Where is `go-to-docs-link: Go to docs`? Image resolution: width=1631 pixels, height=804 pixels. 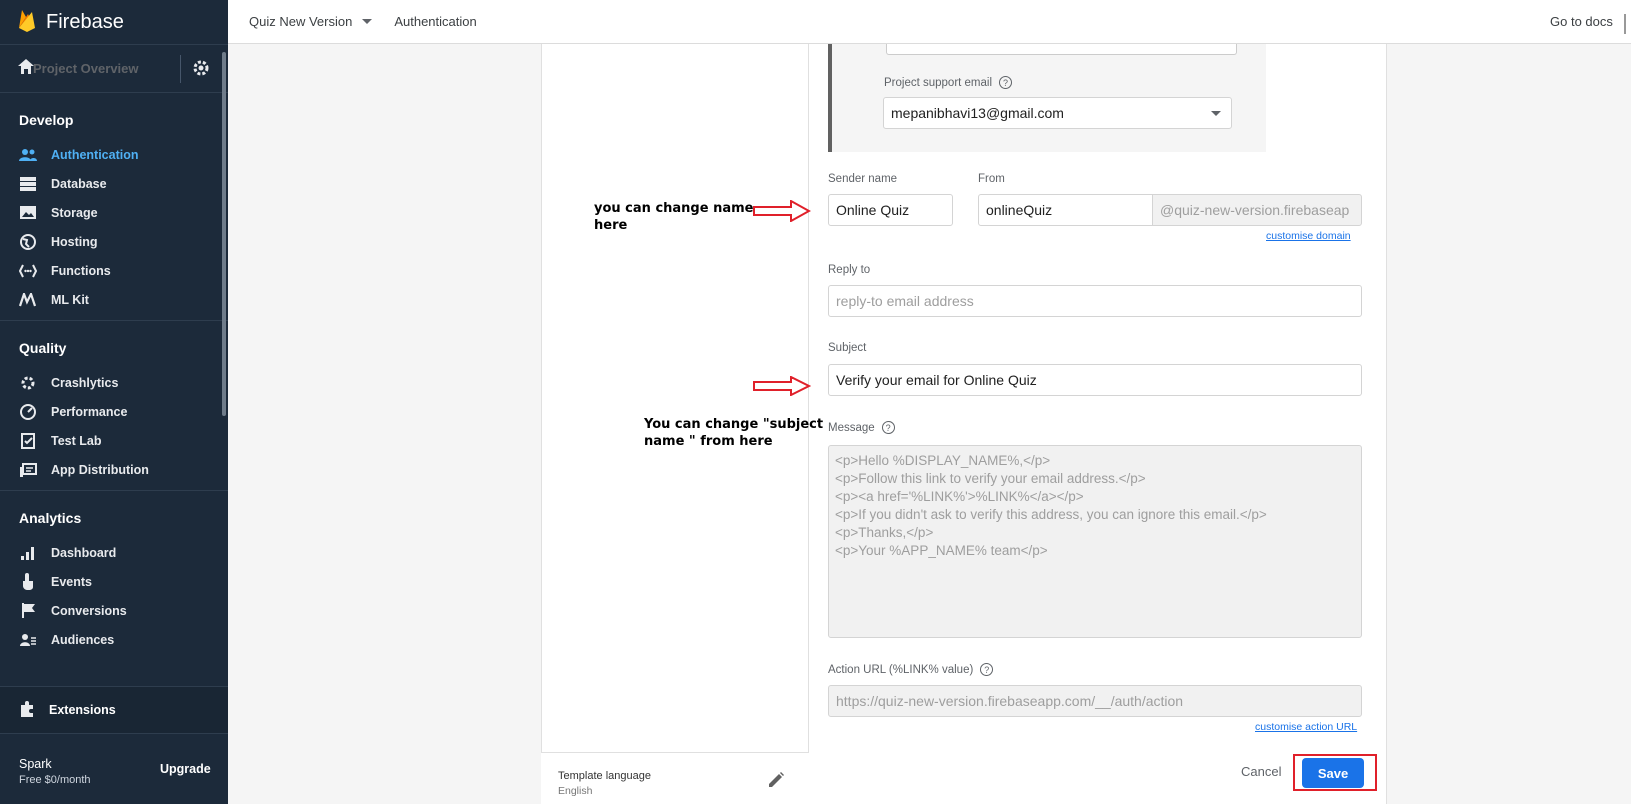
go-to-docs-link: Go to docs is located at coordinates (1581, 21).